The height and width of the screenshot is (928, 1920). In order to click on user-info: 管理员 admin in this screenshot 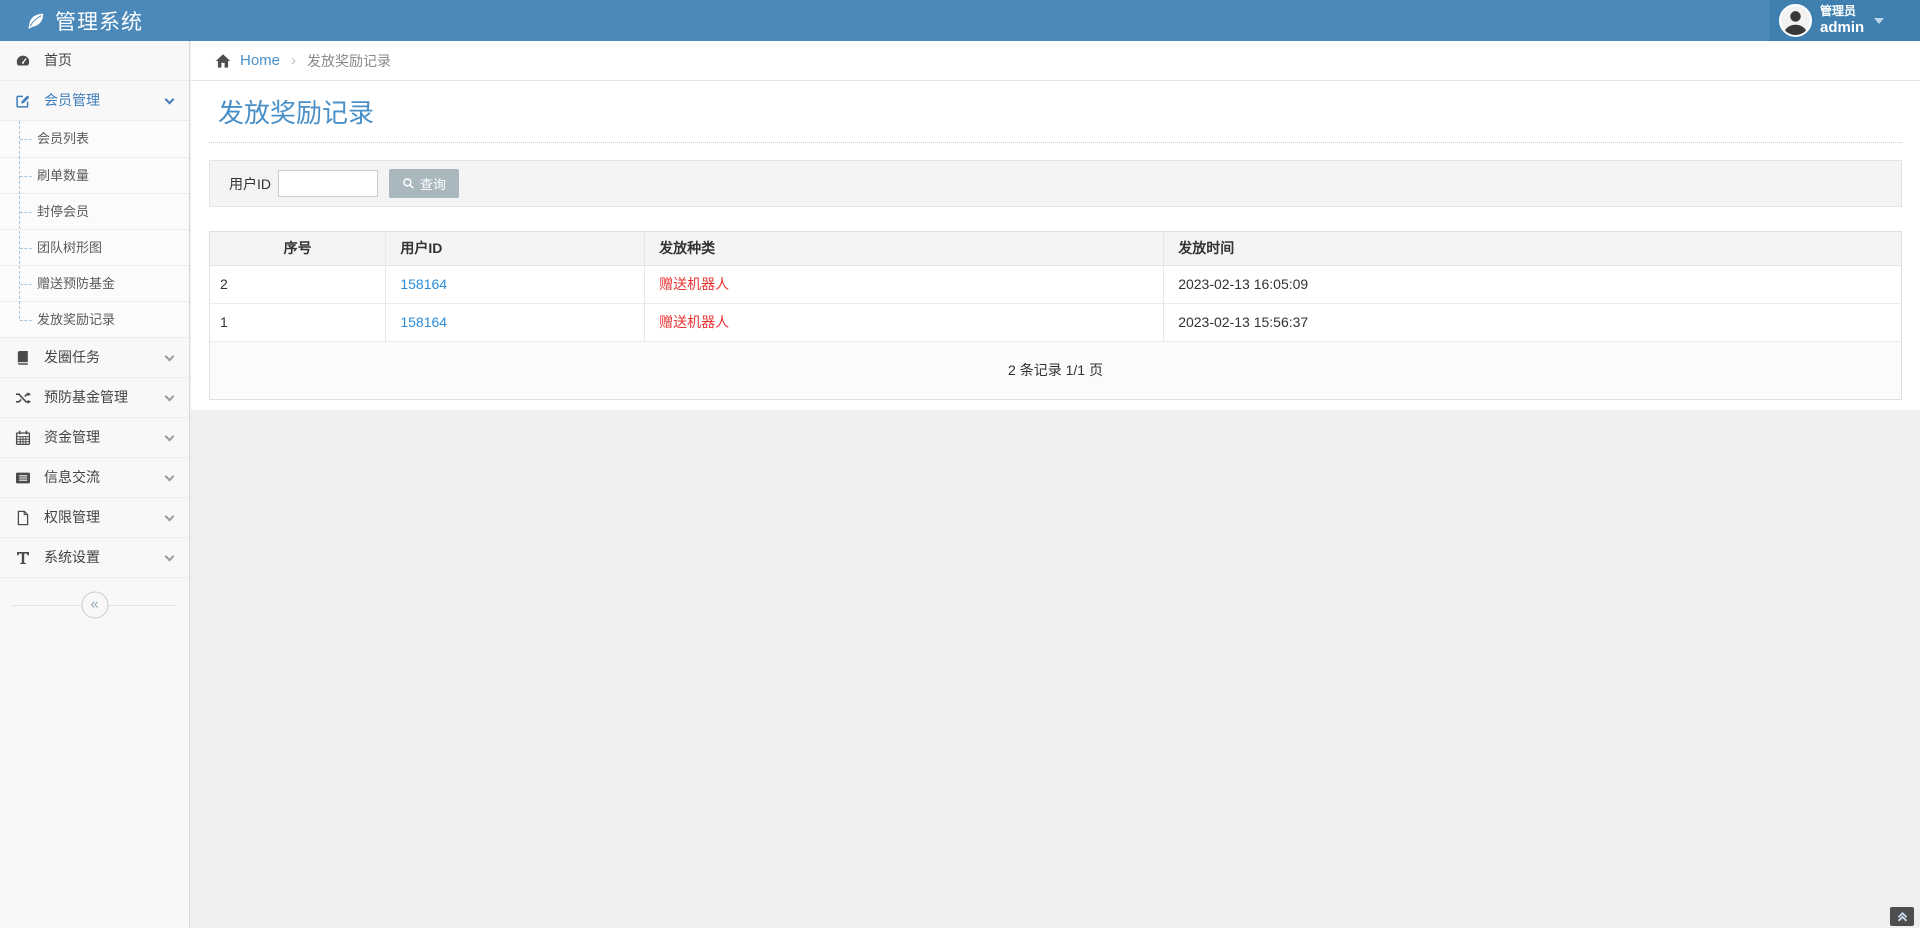, I will do `click(1842, 19)`.